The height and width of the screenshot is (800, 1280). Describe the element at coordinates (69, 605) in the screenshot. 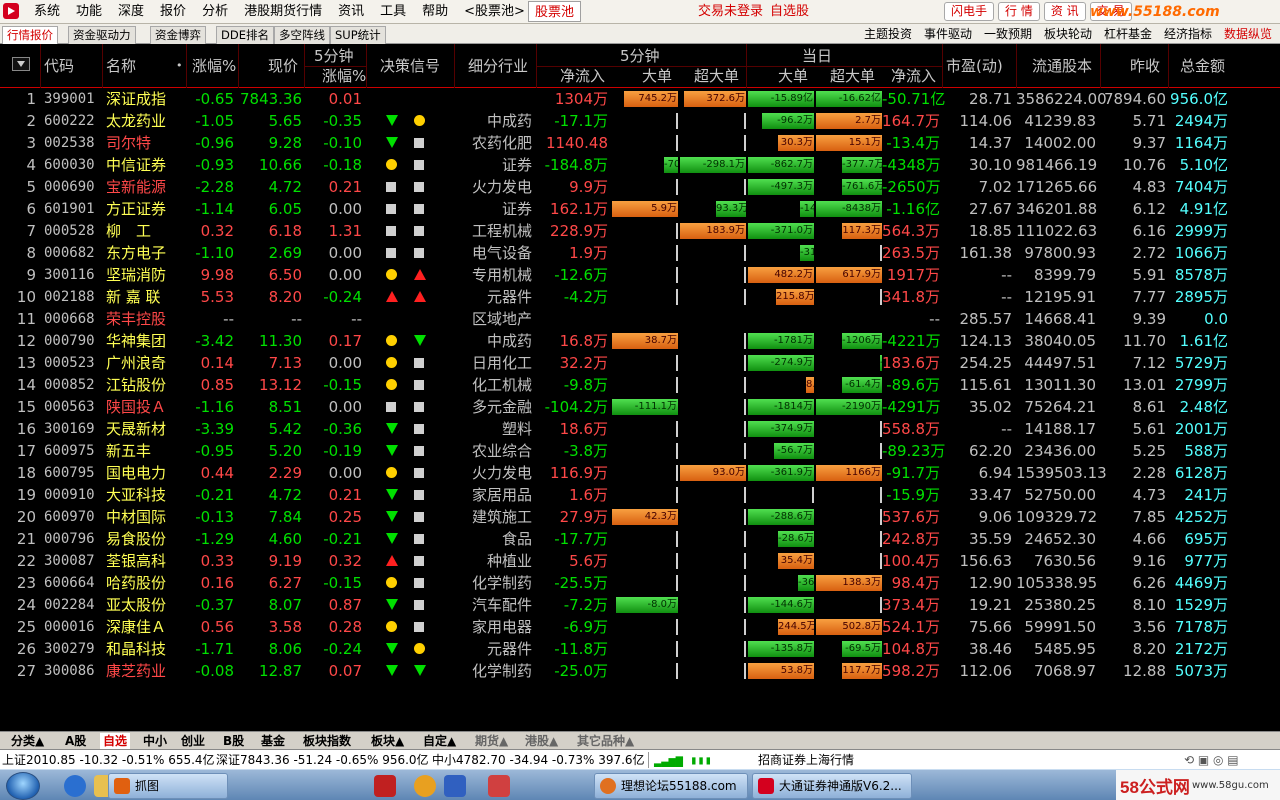

I see `stock-code: 002284` at that location.